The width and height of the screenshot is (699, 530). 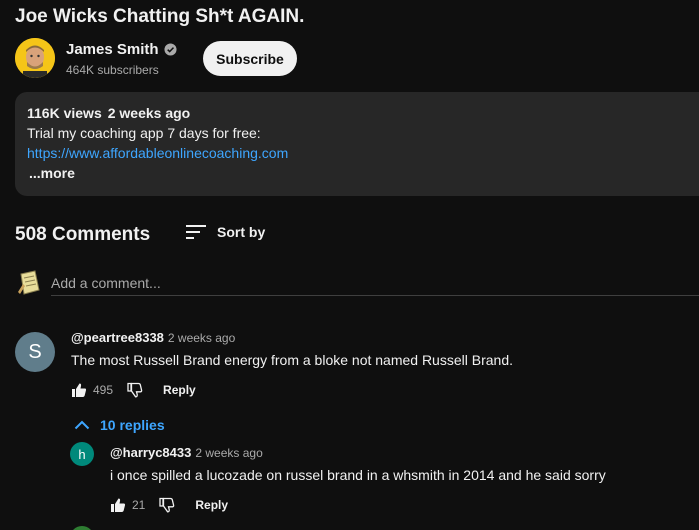 I want to click on description-text: Trial my coaching app 7 days for free:, so click(x=144, y=133).